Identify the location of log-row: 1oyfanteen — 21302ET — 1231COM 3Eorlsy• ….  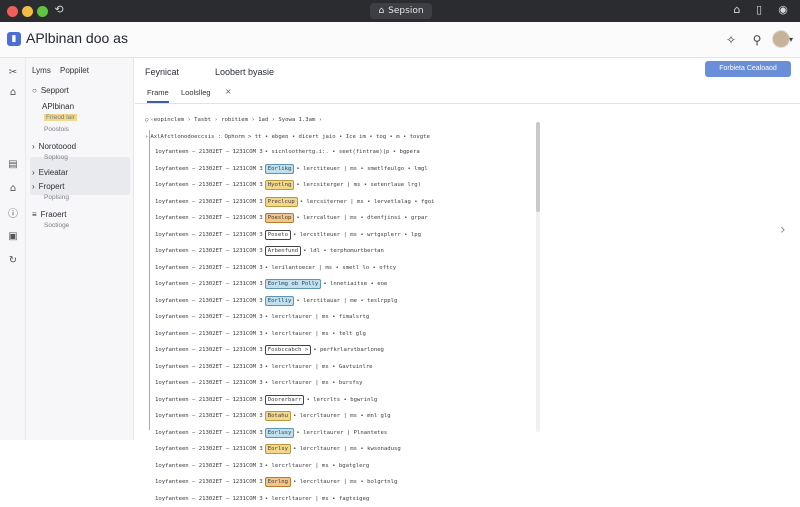
(350, 449).